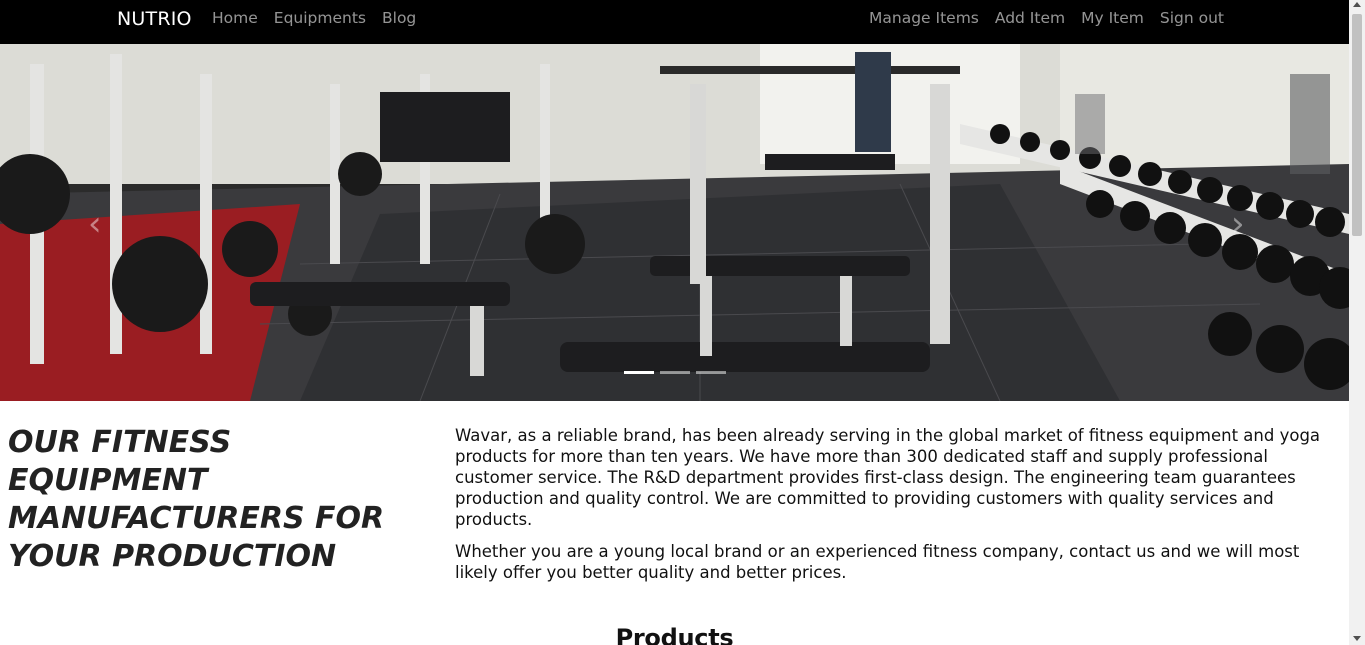  Describe the element at coordinates (1357, 638) in the screenshot. I see `scroll-down-arrow-icon` at that location.